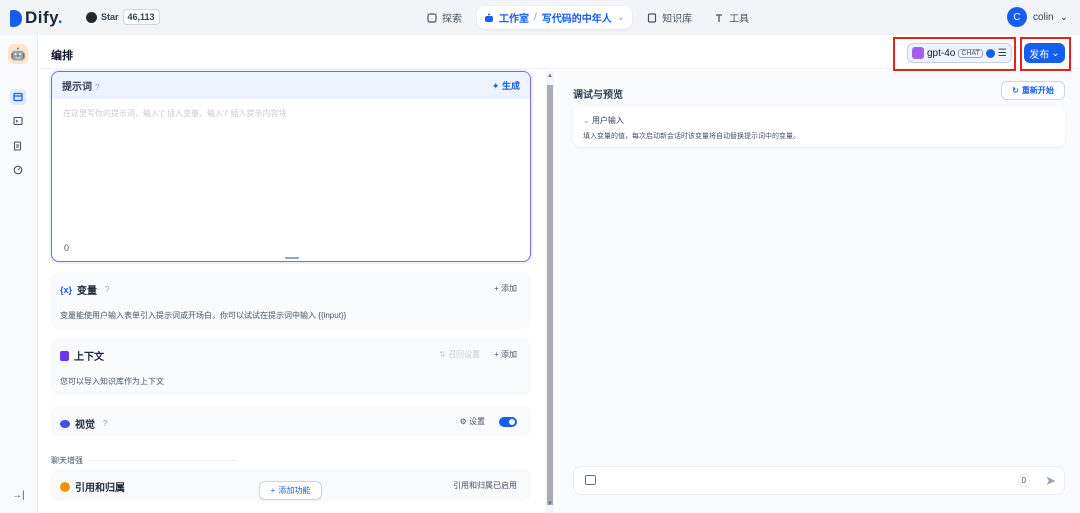 The image size is (1080, 513). I want to click on terminal-icon, so click(18, 121).